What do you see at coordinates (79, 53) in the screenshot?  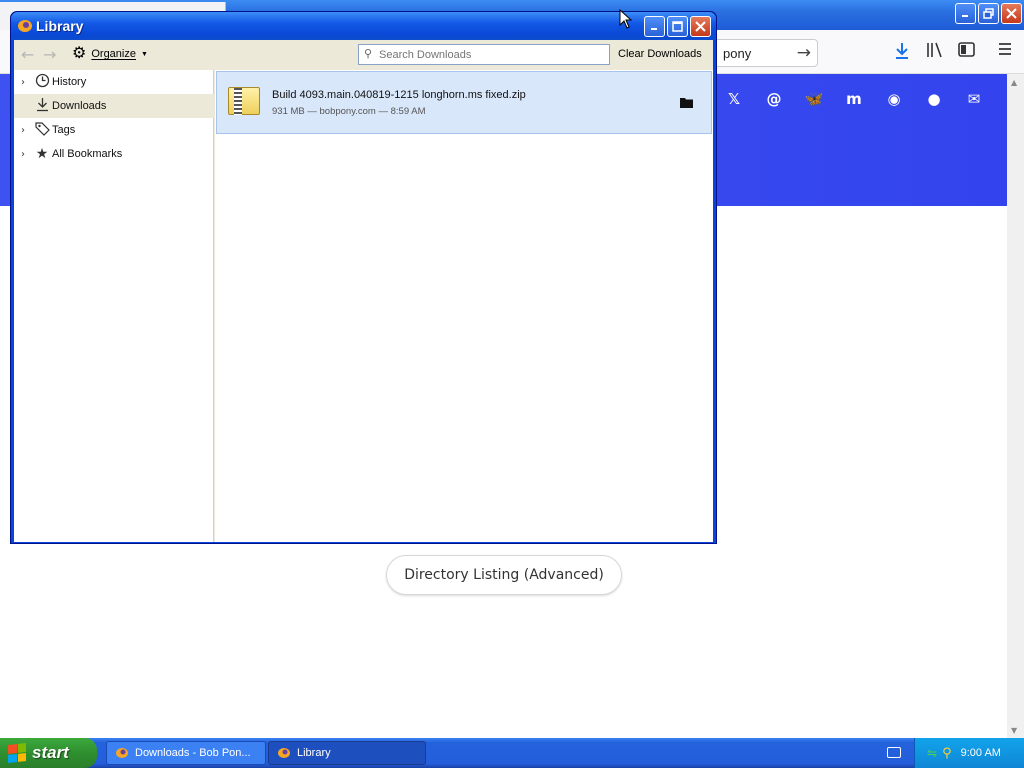 I see `gear-icon: ⚙` at bounding box center [79, 53].